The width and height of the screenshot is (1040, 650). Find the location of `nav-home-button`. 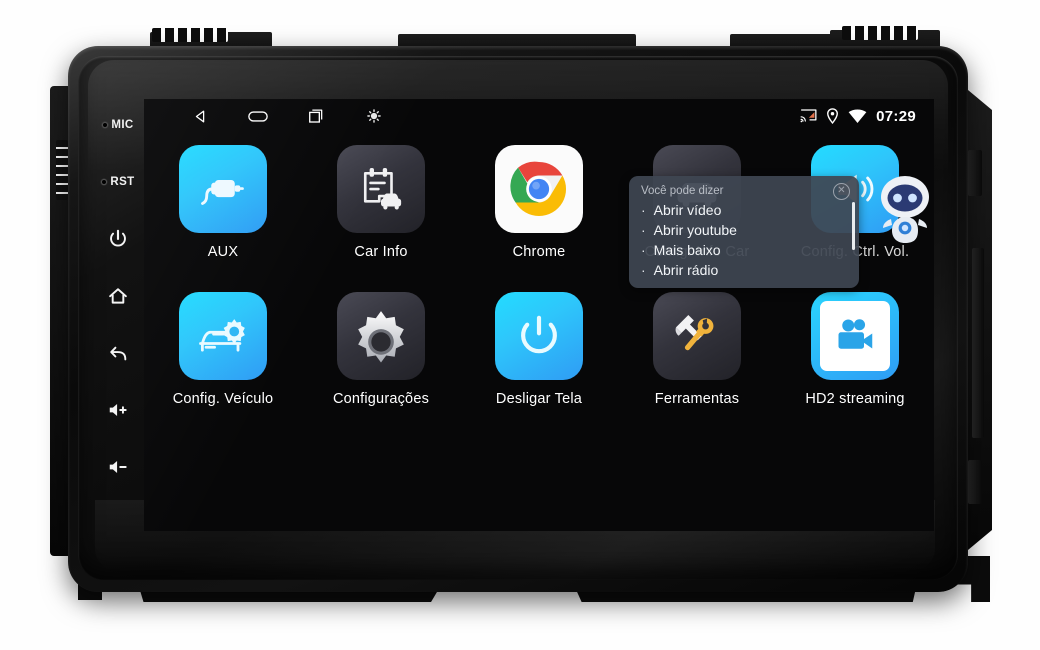

nav-home-button is located at coordinates (258, 116).